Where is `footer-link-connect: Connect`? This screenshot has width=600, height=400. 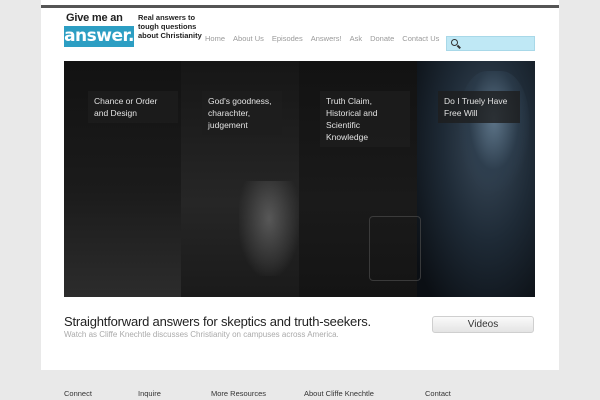 footer-link-connect: Connect is located at coordinates (78, 393).